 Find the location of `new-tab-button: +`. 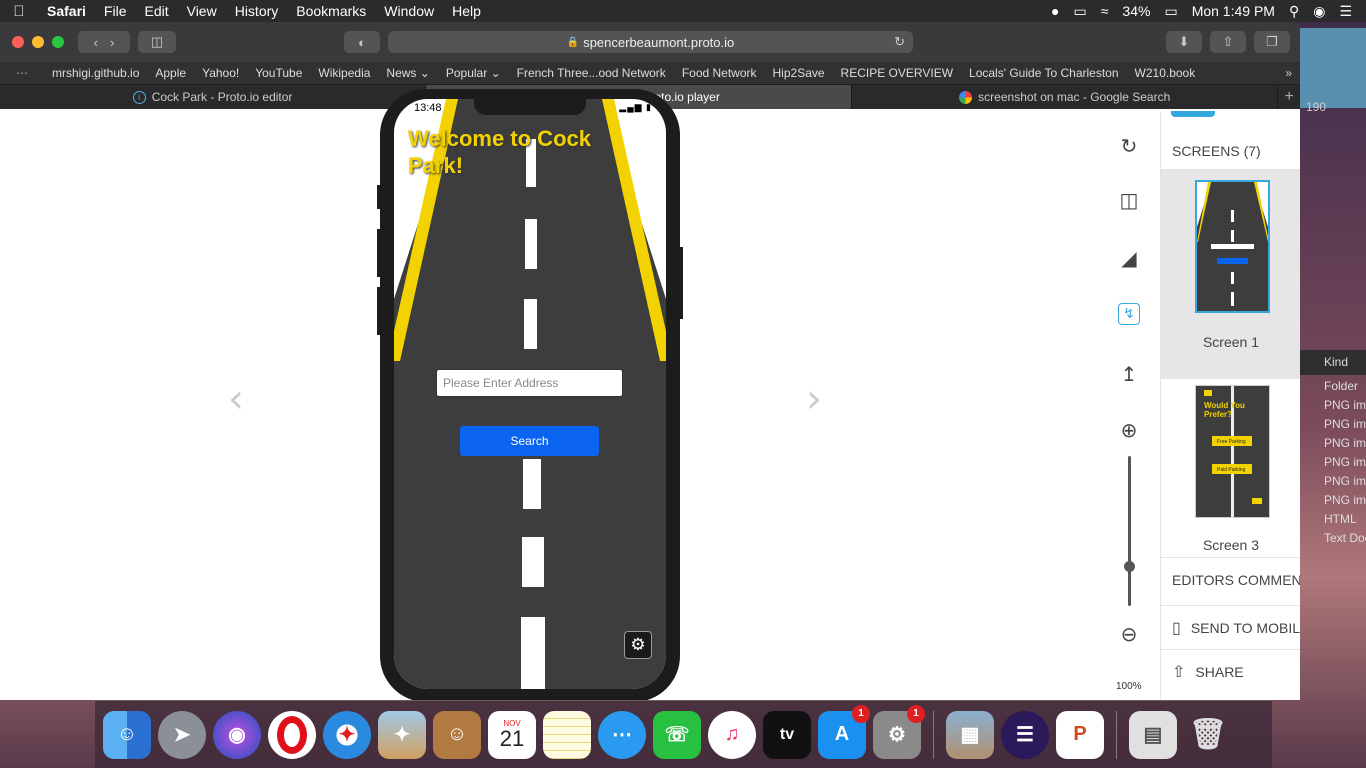

new-tab-button: + is located at coordinates (1289, 97).